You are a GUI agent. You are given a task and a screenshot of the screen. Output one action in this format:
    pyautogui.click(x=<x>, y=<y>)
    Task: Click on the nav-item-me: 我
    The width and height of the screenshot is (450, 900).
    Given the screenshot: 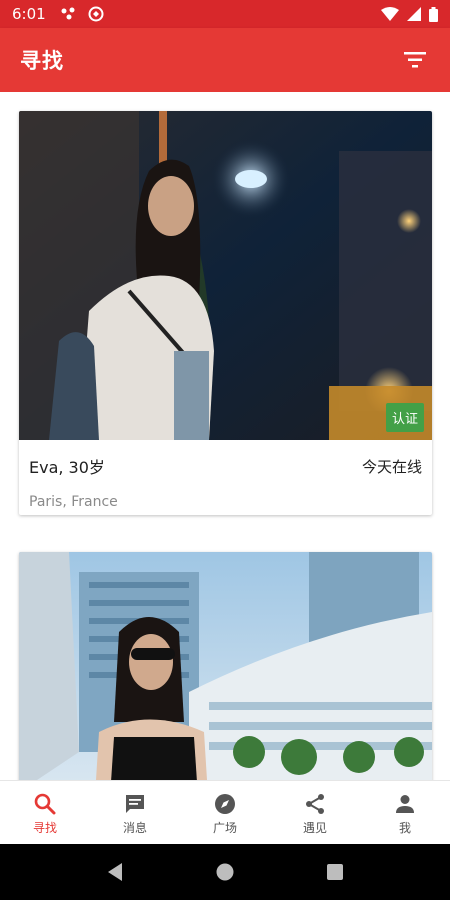 What is the action you would take?
    pyautogui.click(x=405, y=812)
    